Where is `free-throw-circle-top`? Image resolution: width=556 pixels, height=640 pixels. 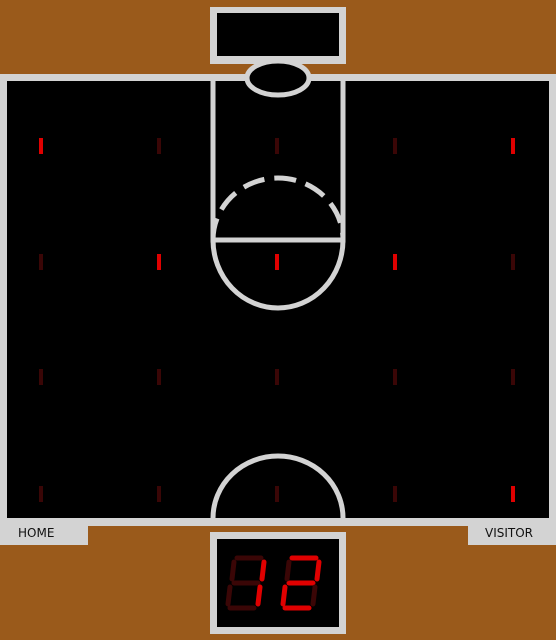
free-throw-circle-top is located at coordinates (278, 208).